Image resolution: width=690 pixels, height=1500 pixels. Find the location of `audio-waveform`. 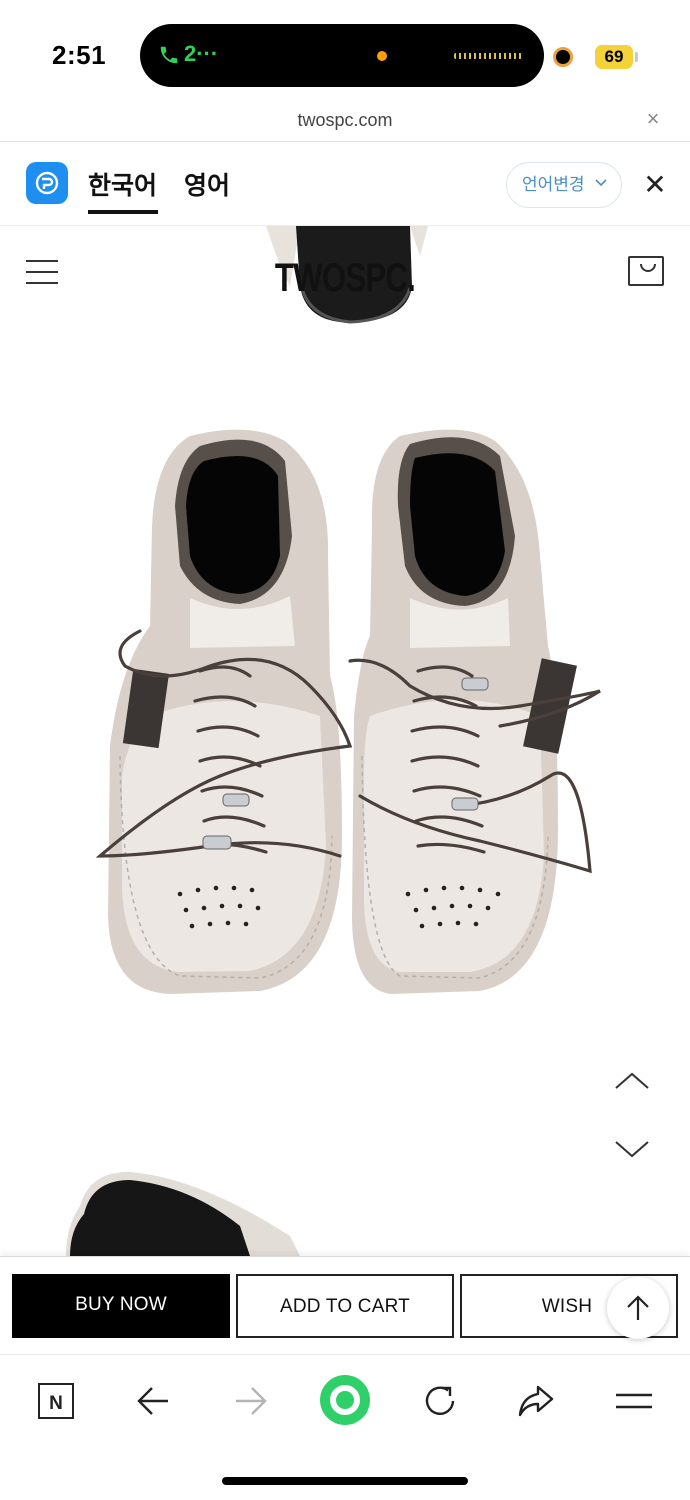

audio-waveform is located at coordinates (488, 56).